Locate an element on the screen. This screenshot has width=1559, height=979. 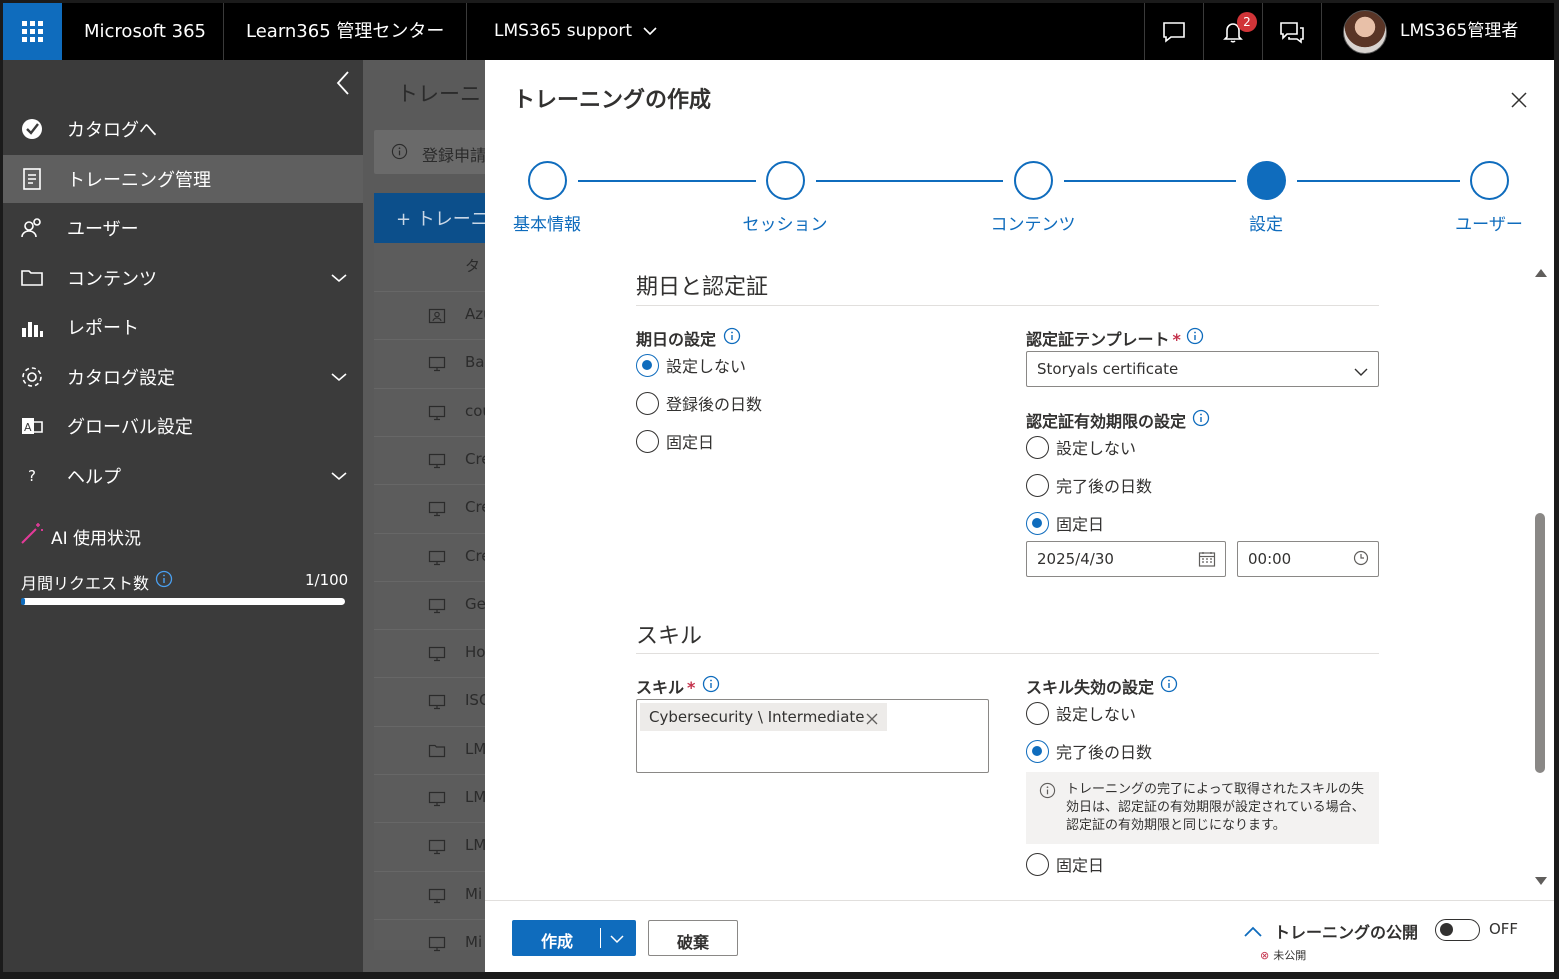
avatar is located at coordinates (1365, 32).